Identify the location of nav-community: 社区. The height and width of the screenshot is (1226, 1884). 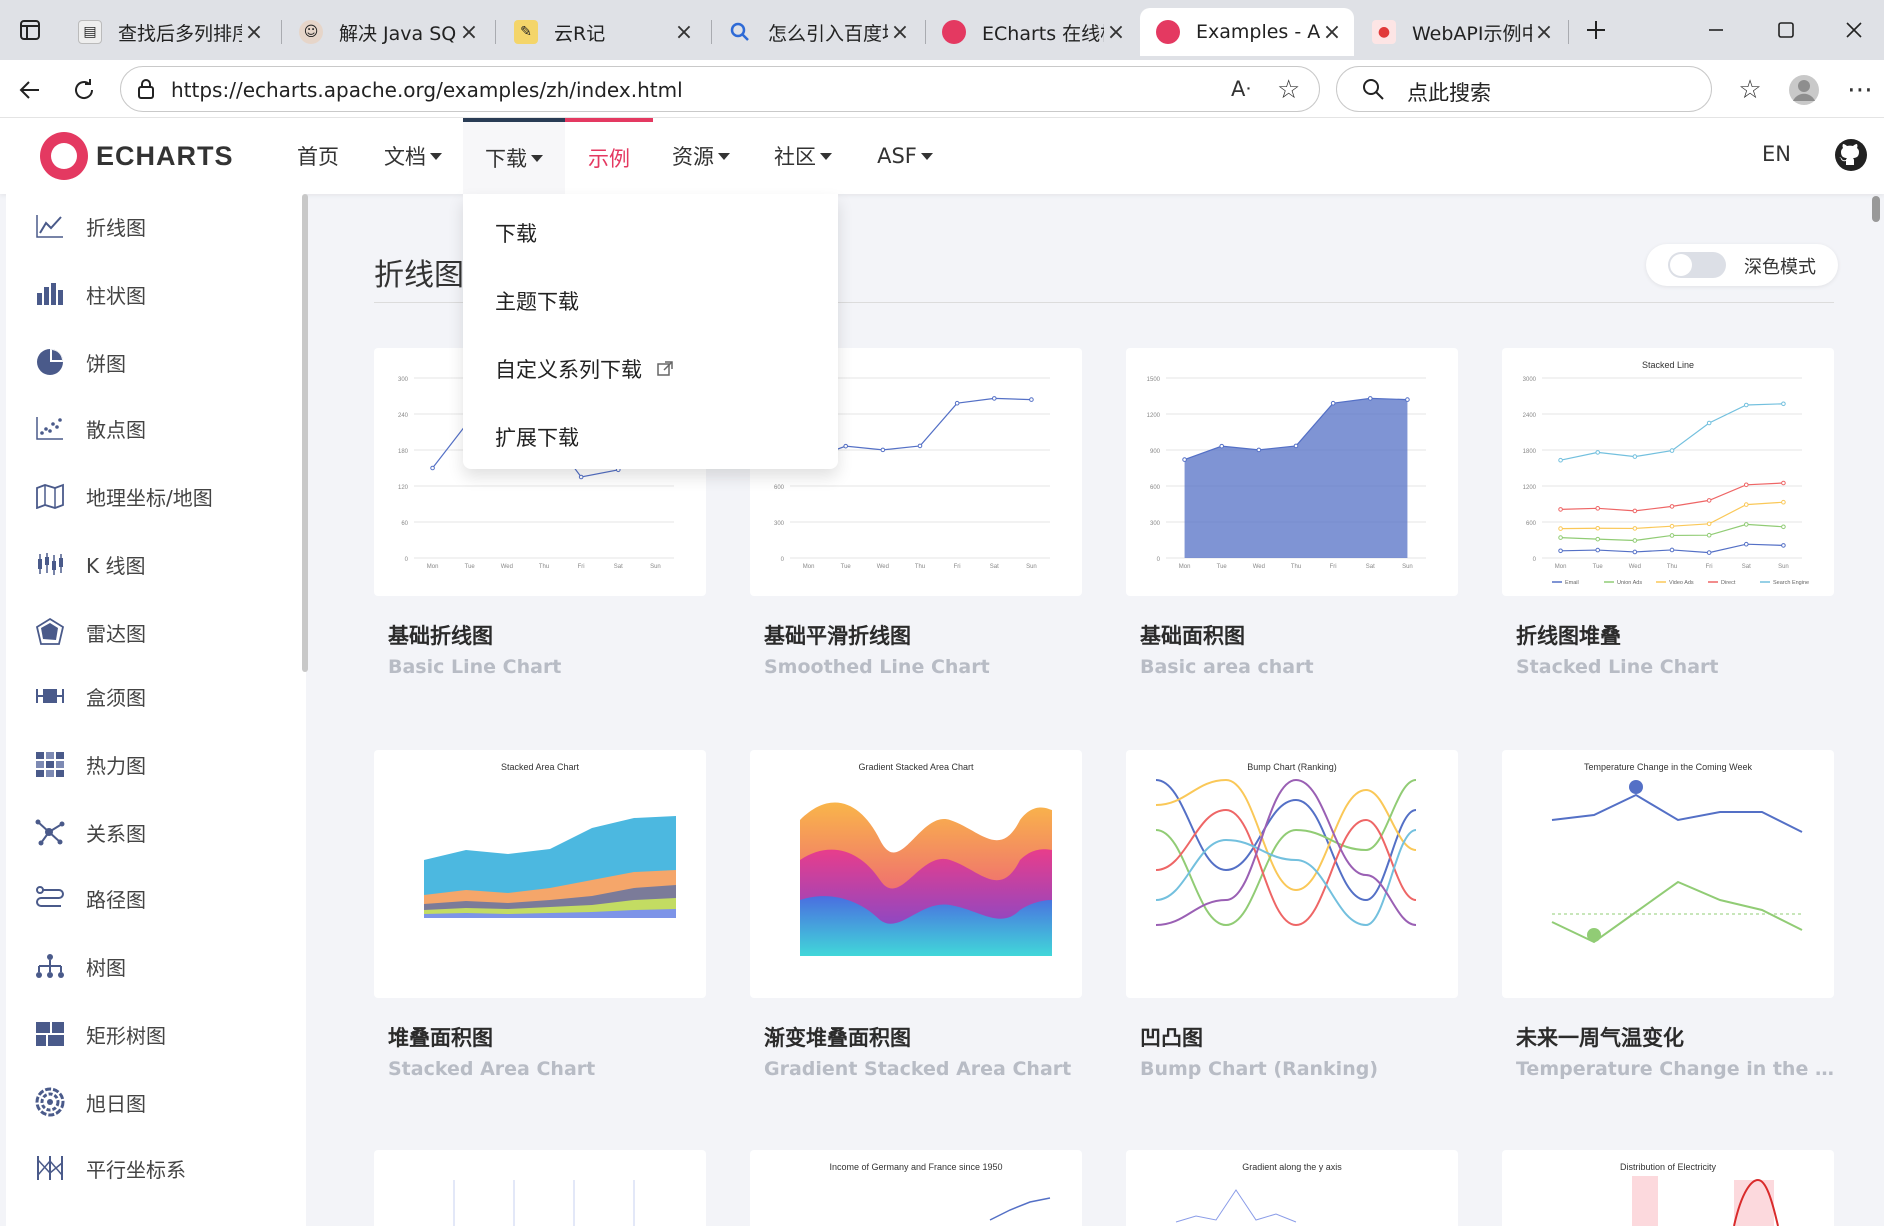
(803, 156).